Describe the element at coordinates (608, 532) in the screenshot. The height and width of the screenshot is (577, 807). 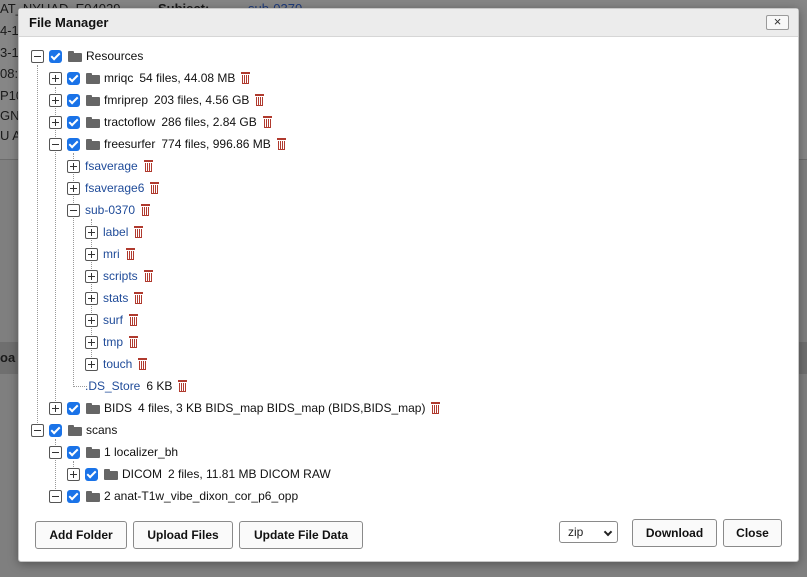
I see `chevron-down-icon` at that location.